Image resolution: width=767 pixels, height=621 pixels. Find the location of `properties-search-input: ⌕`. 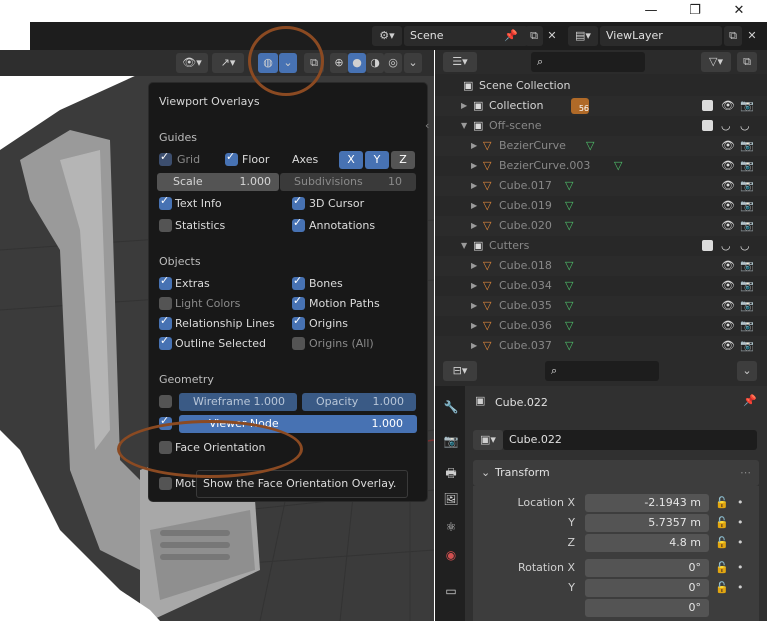

properties-search-input: ⌕ is located at coordinates (602, 371).